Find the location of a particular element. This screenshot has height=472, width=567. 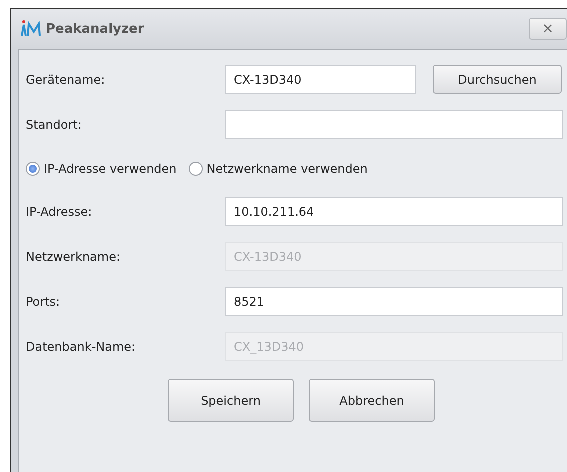

text-field: CX-13D340 is located at coordinates (320, 79).